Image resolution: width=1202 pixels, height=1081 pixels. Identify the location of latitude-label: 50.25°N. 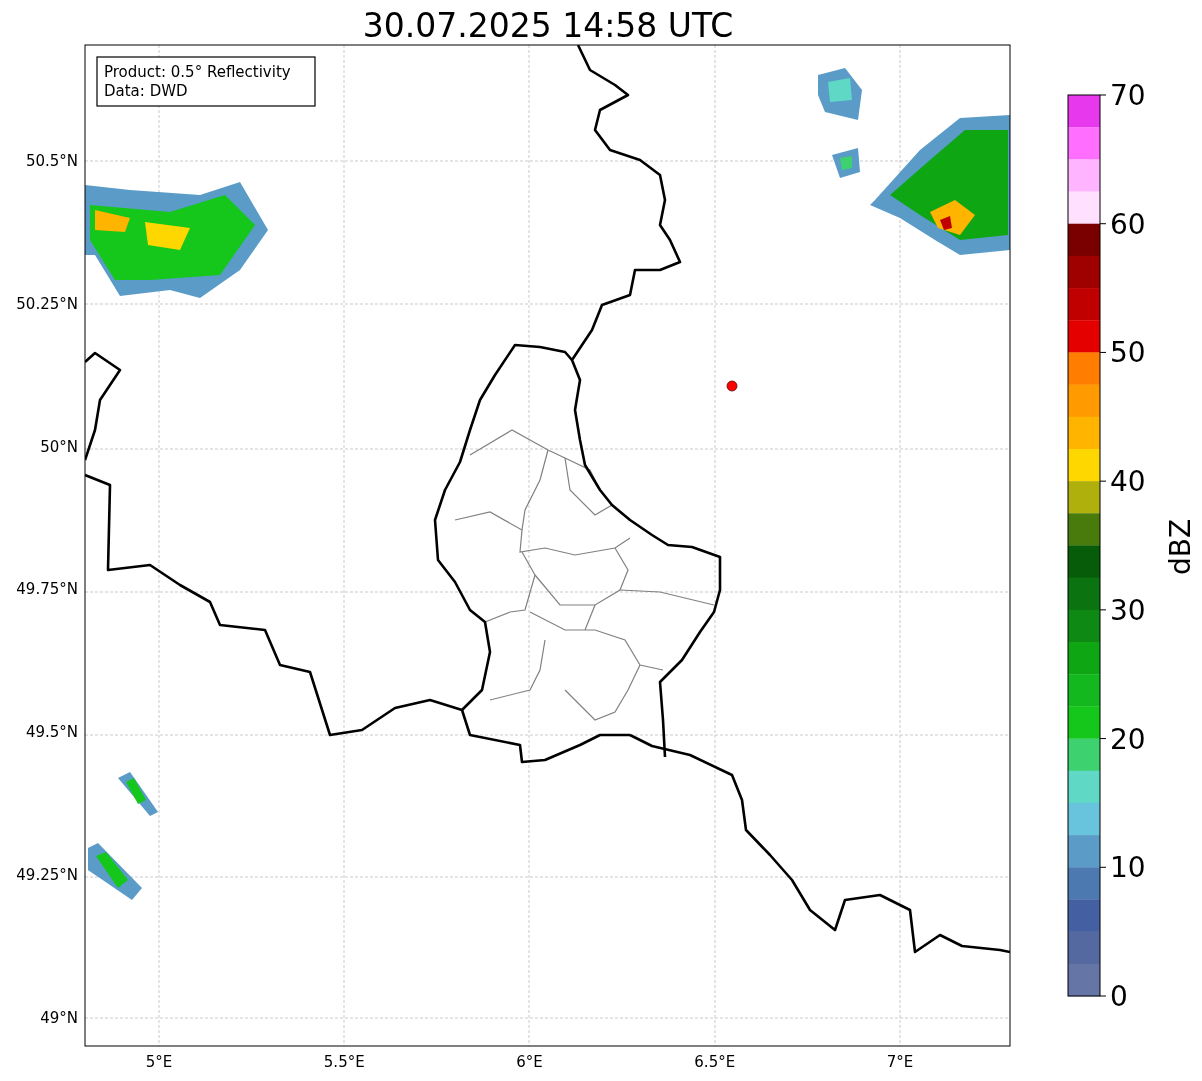
(47, 303).